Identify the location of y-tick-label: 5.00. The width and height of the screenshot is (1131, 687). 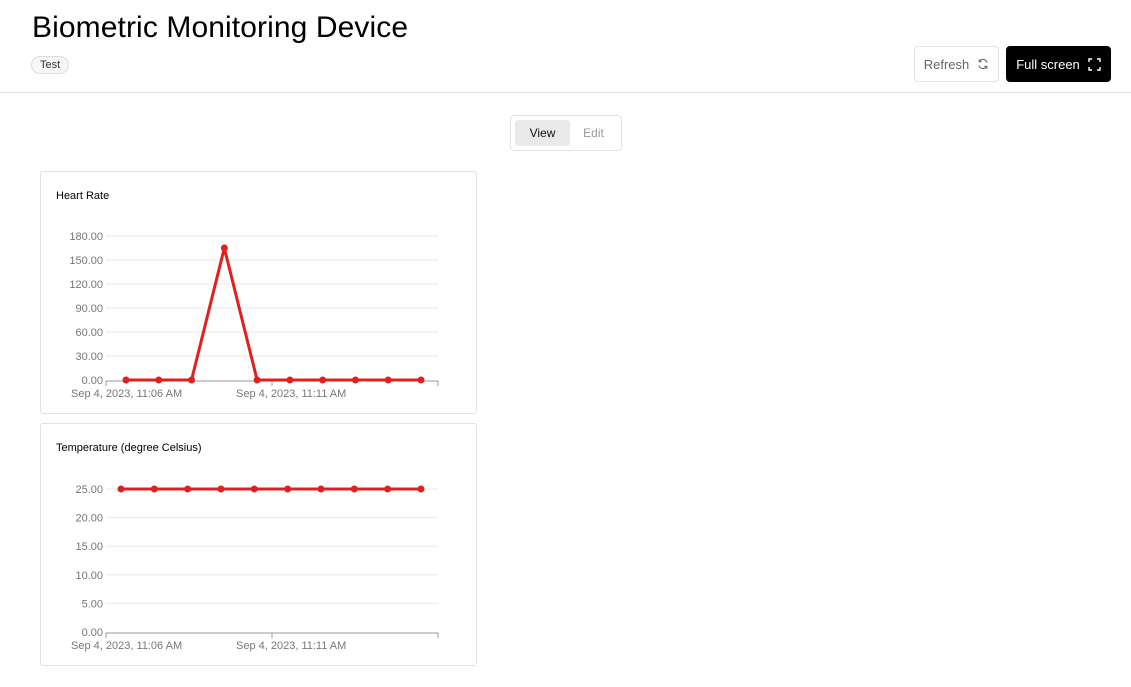
(92, 604).